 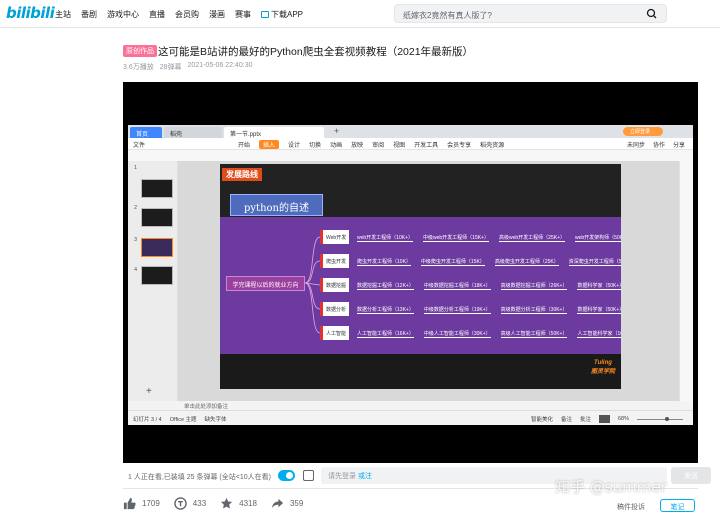 What do you see at coordinates (385, 334) in the screenshot?
I see `career-step: 人工智能工程师（16K+）` at bounding box center [385, 334].